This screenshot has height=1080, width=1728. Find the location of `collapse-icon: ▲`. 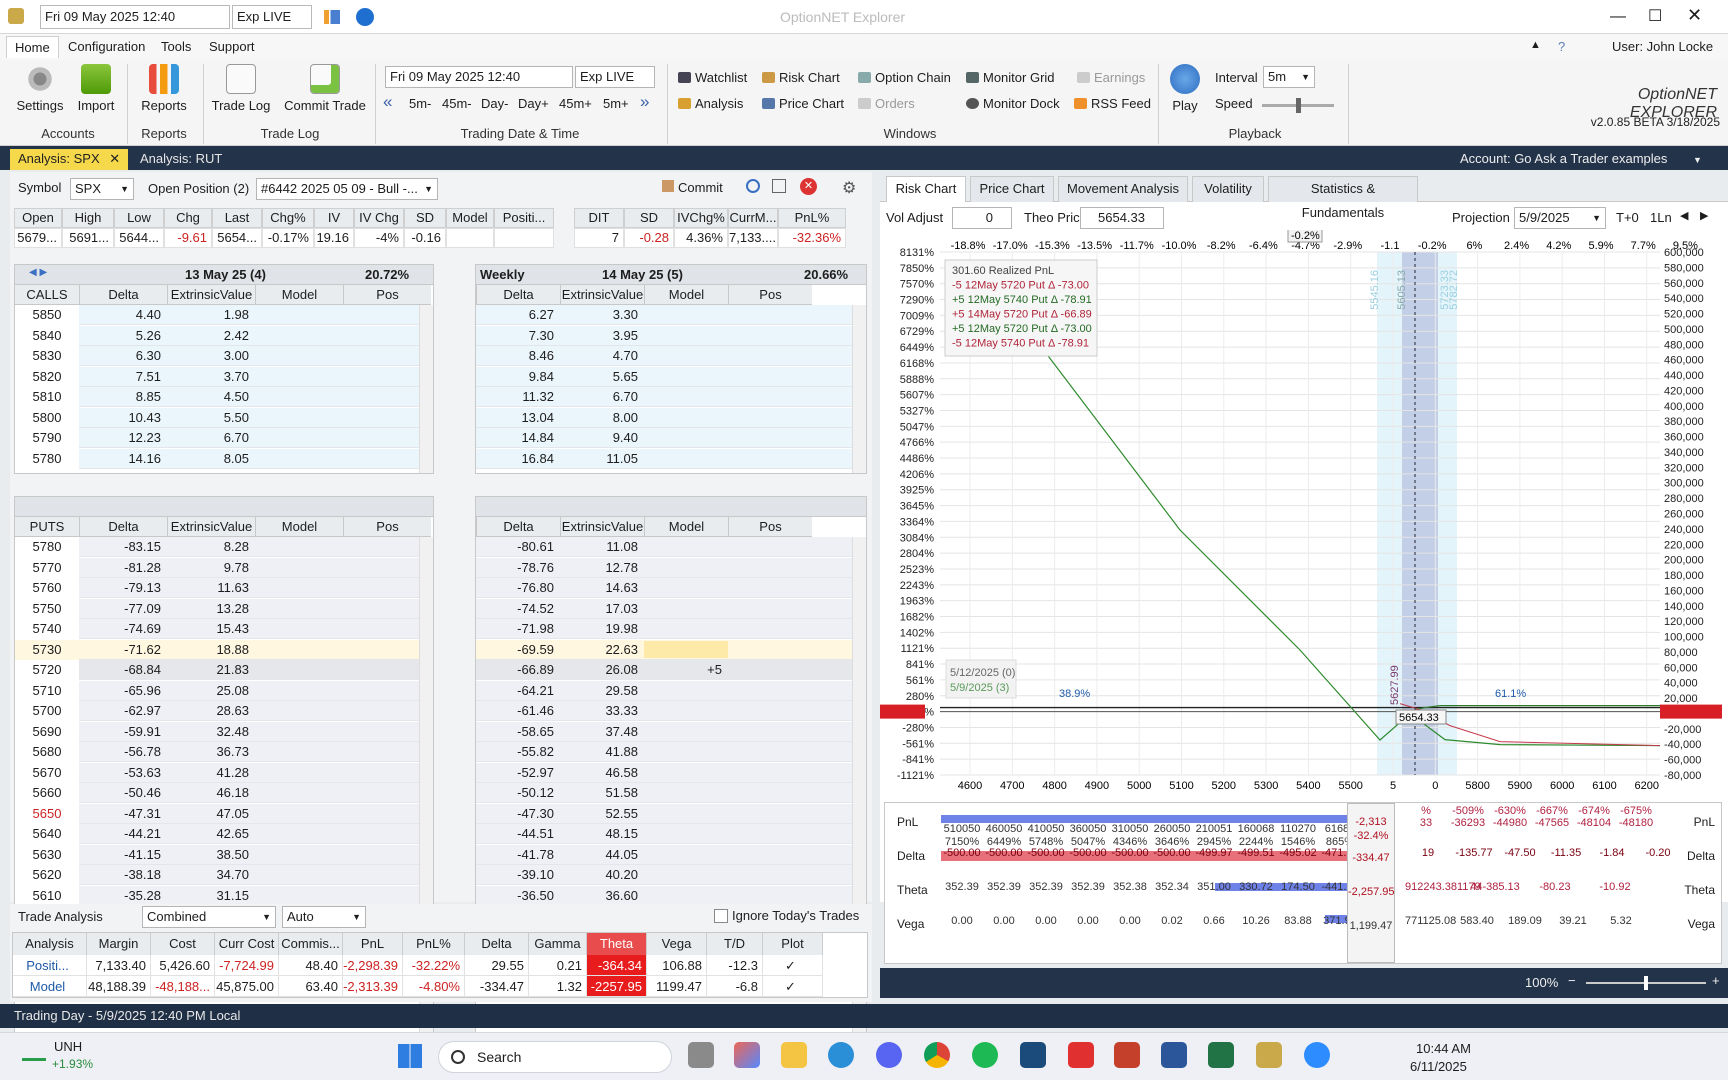

collapse-icon: ▲ is located at coordinates (1535, 45).